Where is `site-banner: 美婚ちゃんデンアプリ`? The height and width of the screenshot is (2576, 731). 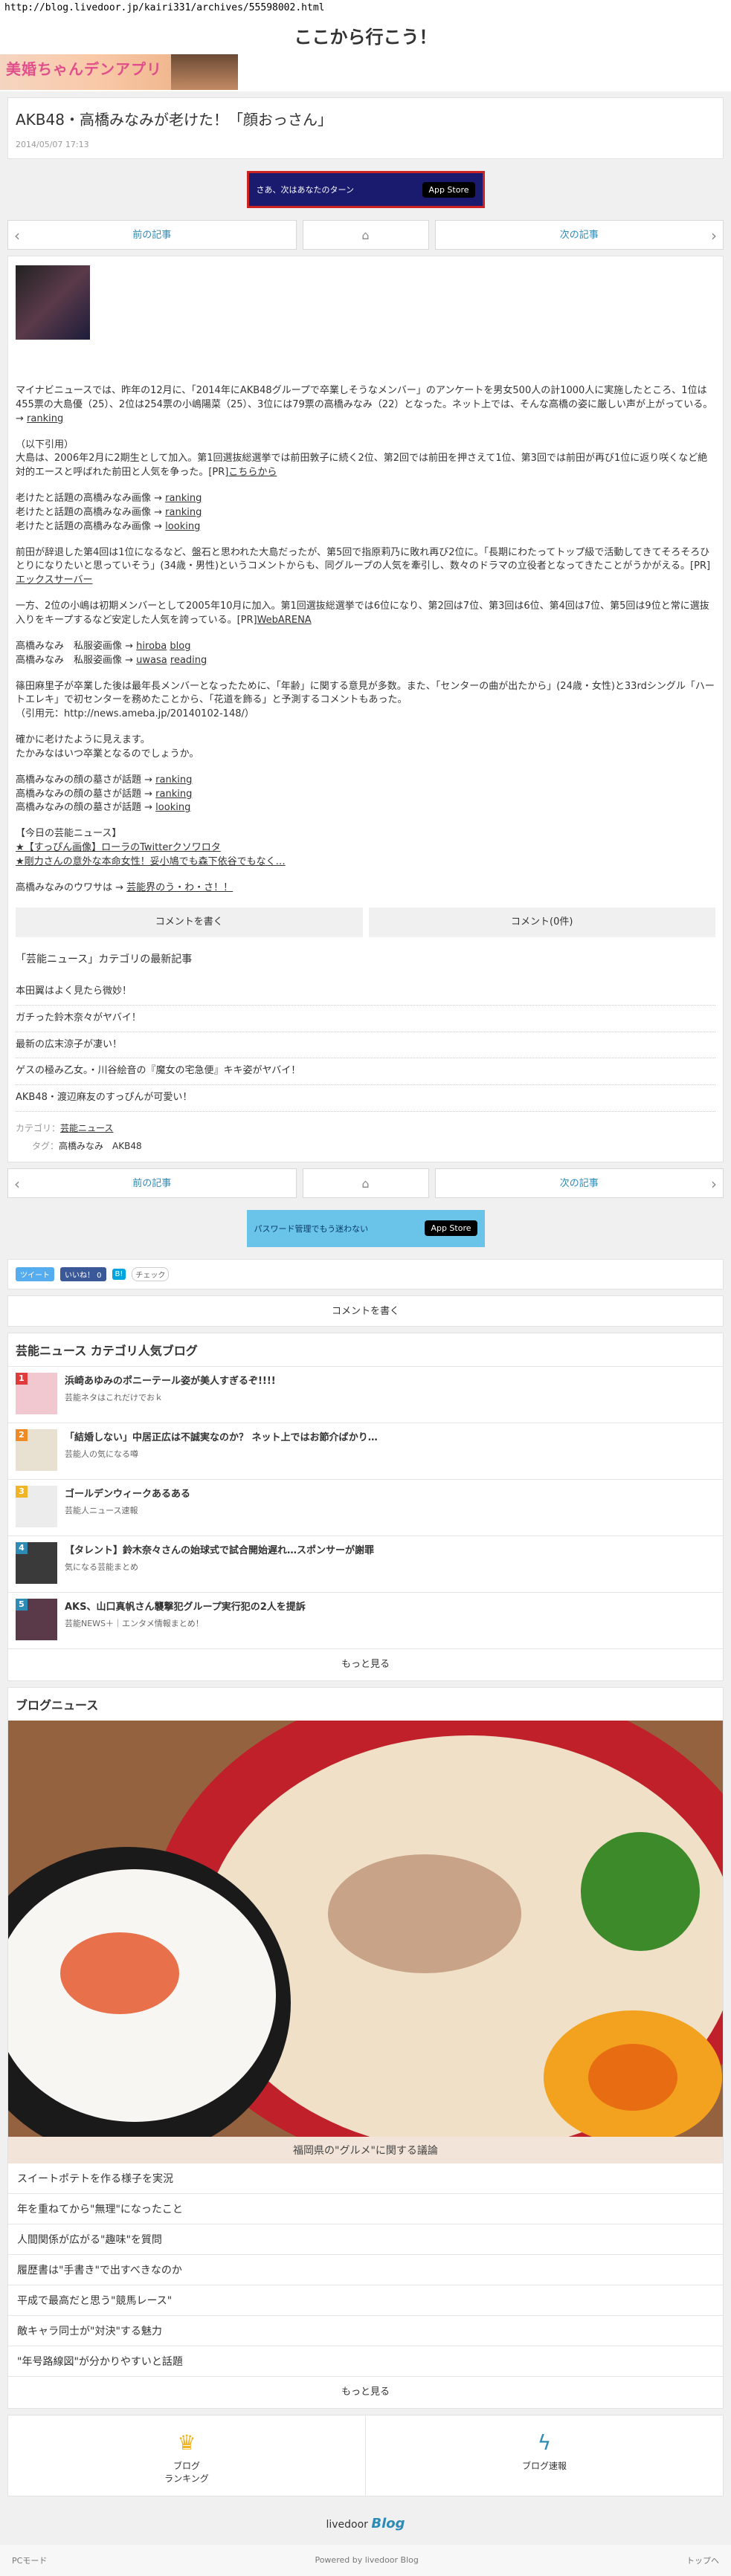
site-banner: 美婚ちゃんデンアプリ is located at coordinates (119, 72).